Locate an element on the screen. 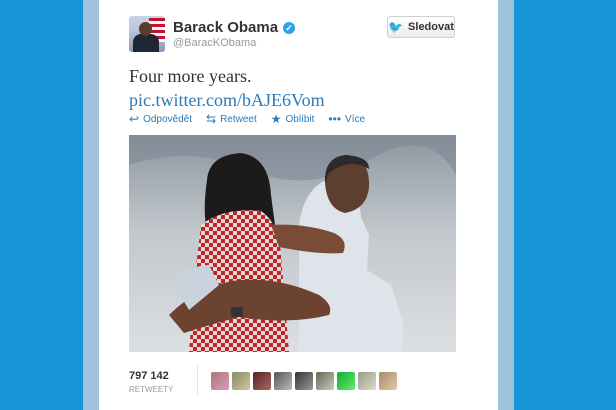  author-name-text: Barack Obama is located at coordinates (225, 27).